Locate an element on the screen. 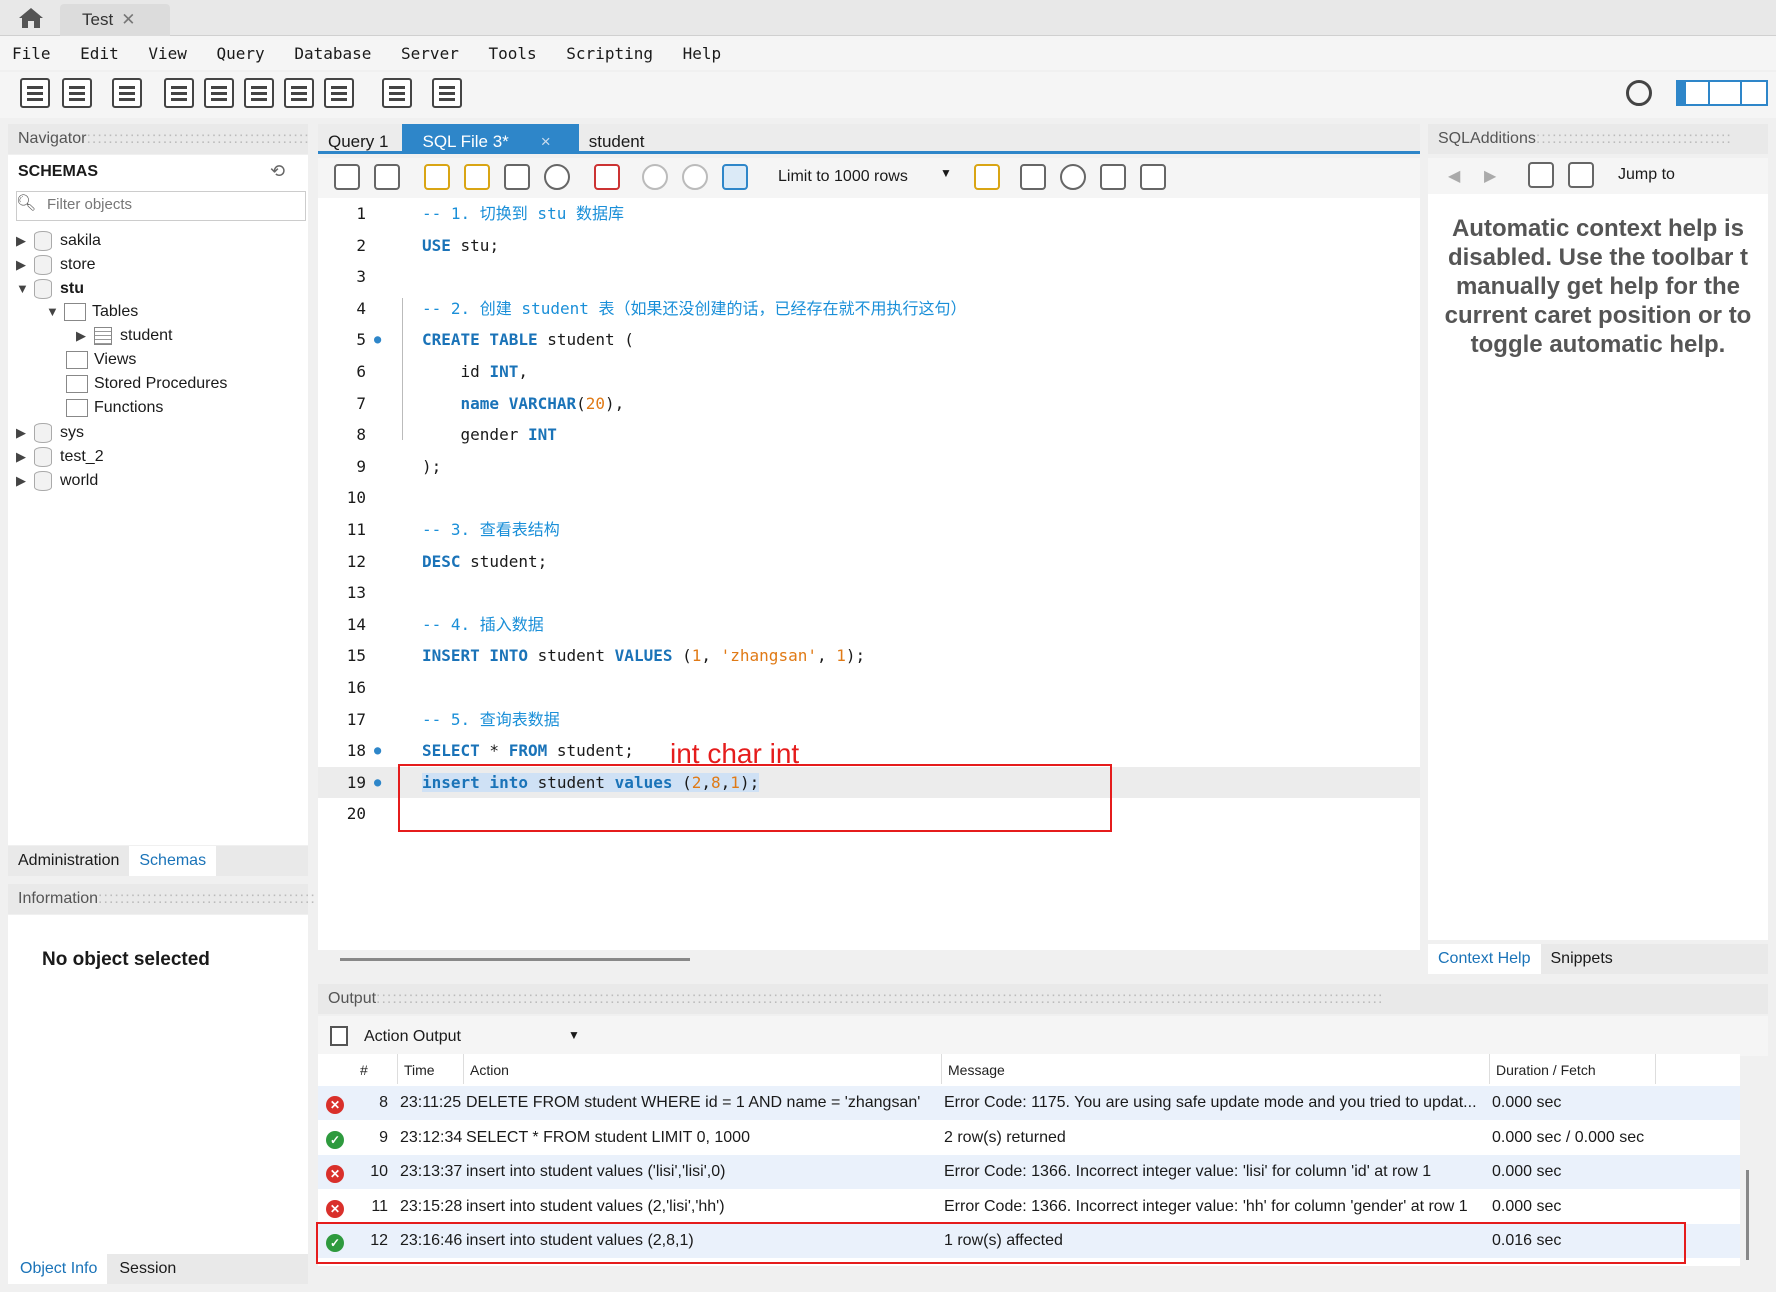  wrap-icon is located at coordinates (1153, 177).